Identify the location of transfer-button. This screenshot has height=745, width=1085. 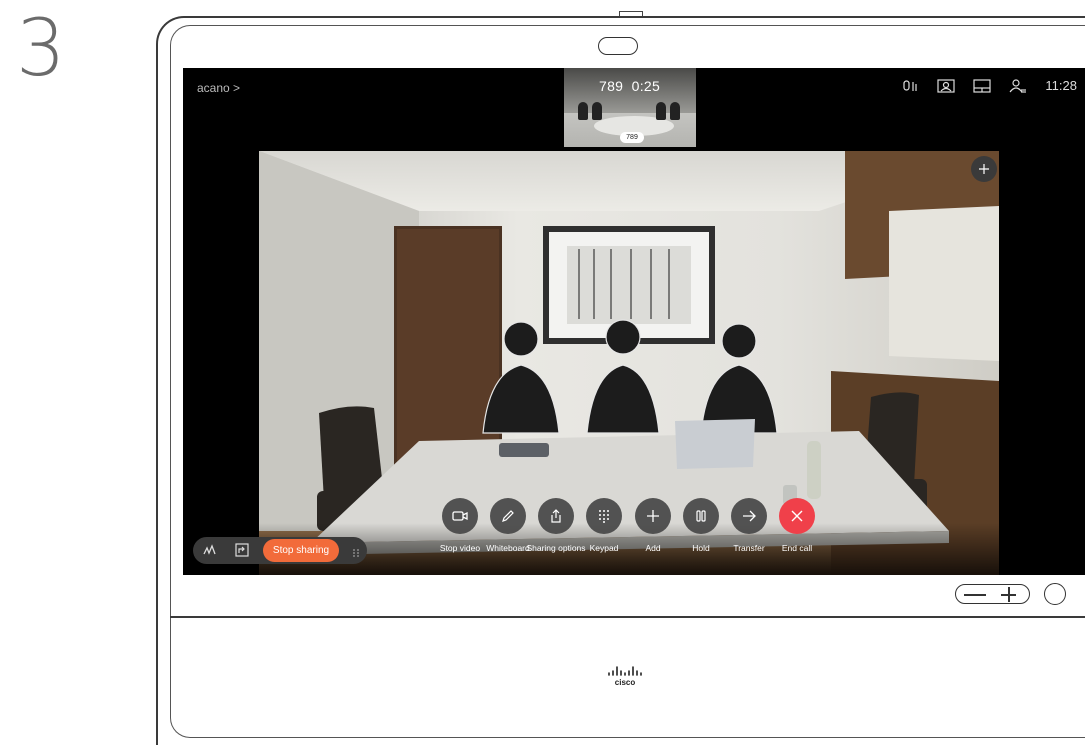
(749, 516).